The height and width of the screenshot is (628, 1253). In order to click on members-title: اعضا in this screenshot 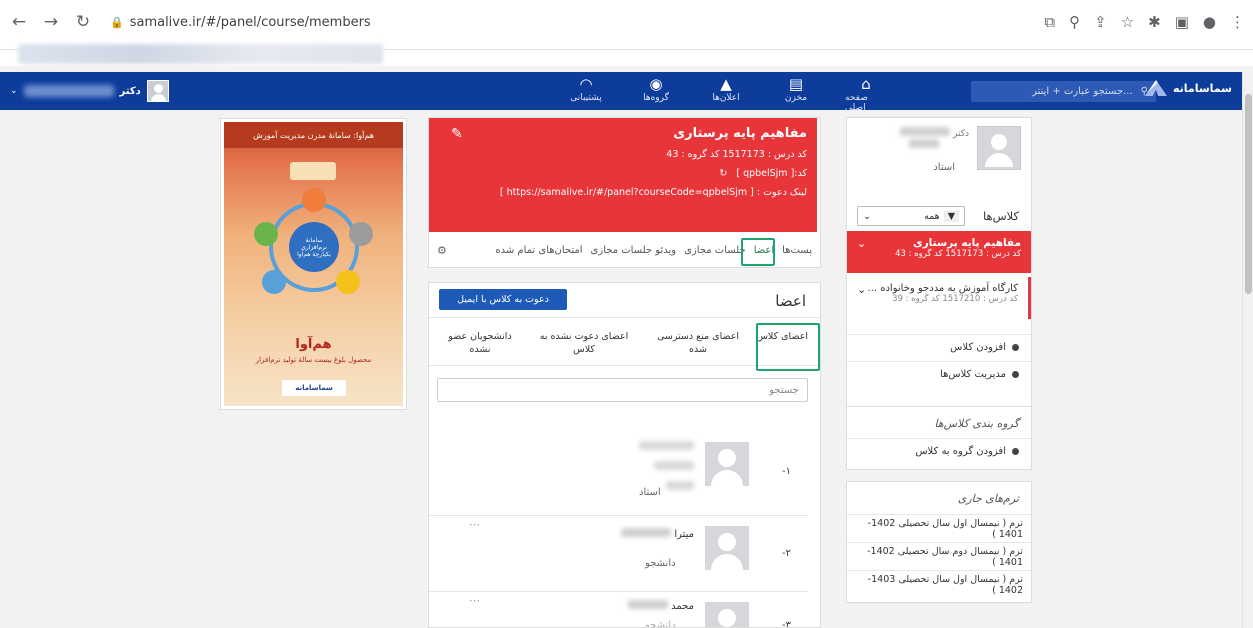, I will do `click(790, 301)`.